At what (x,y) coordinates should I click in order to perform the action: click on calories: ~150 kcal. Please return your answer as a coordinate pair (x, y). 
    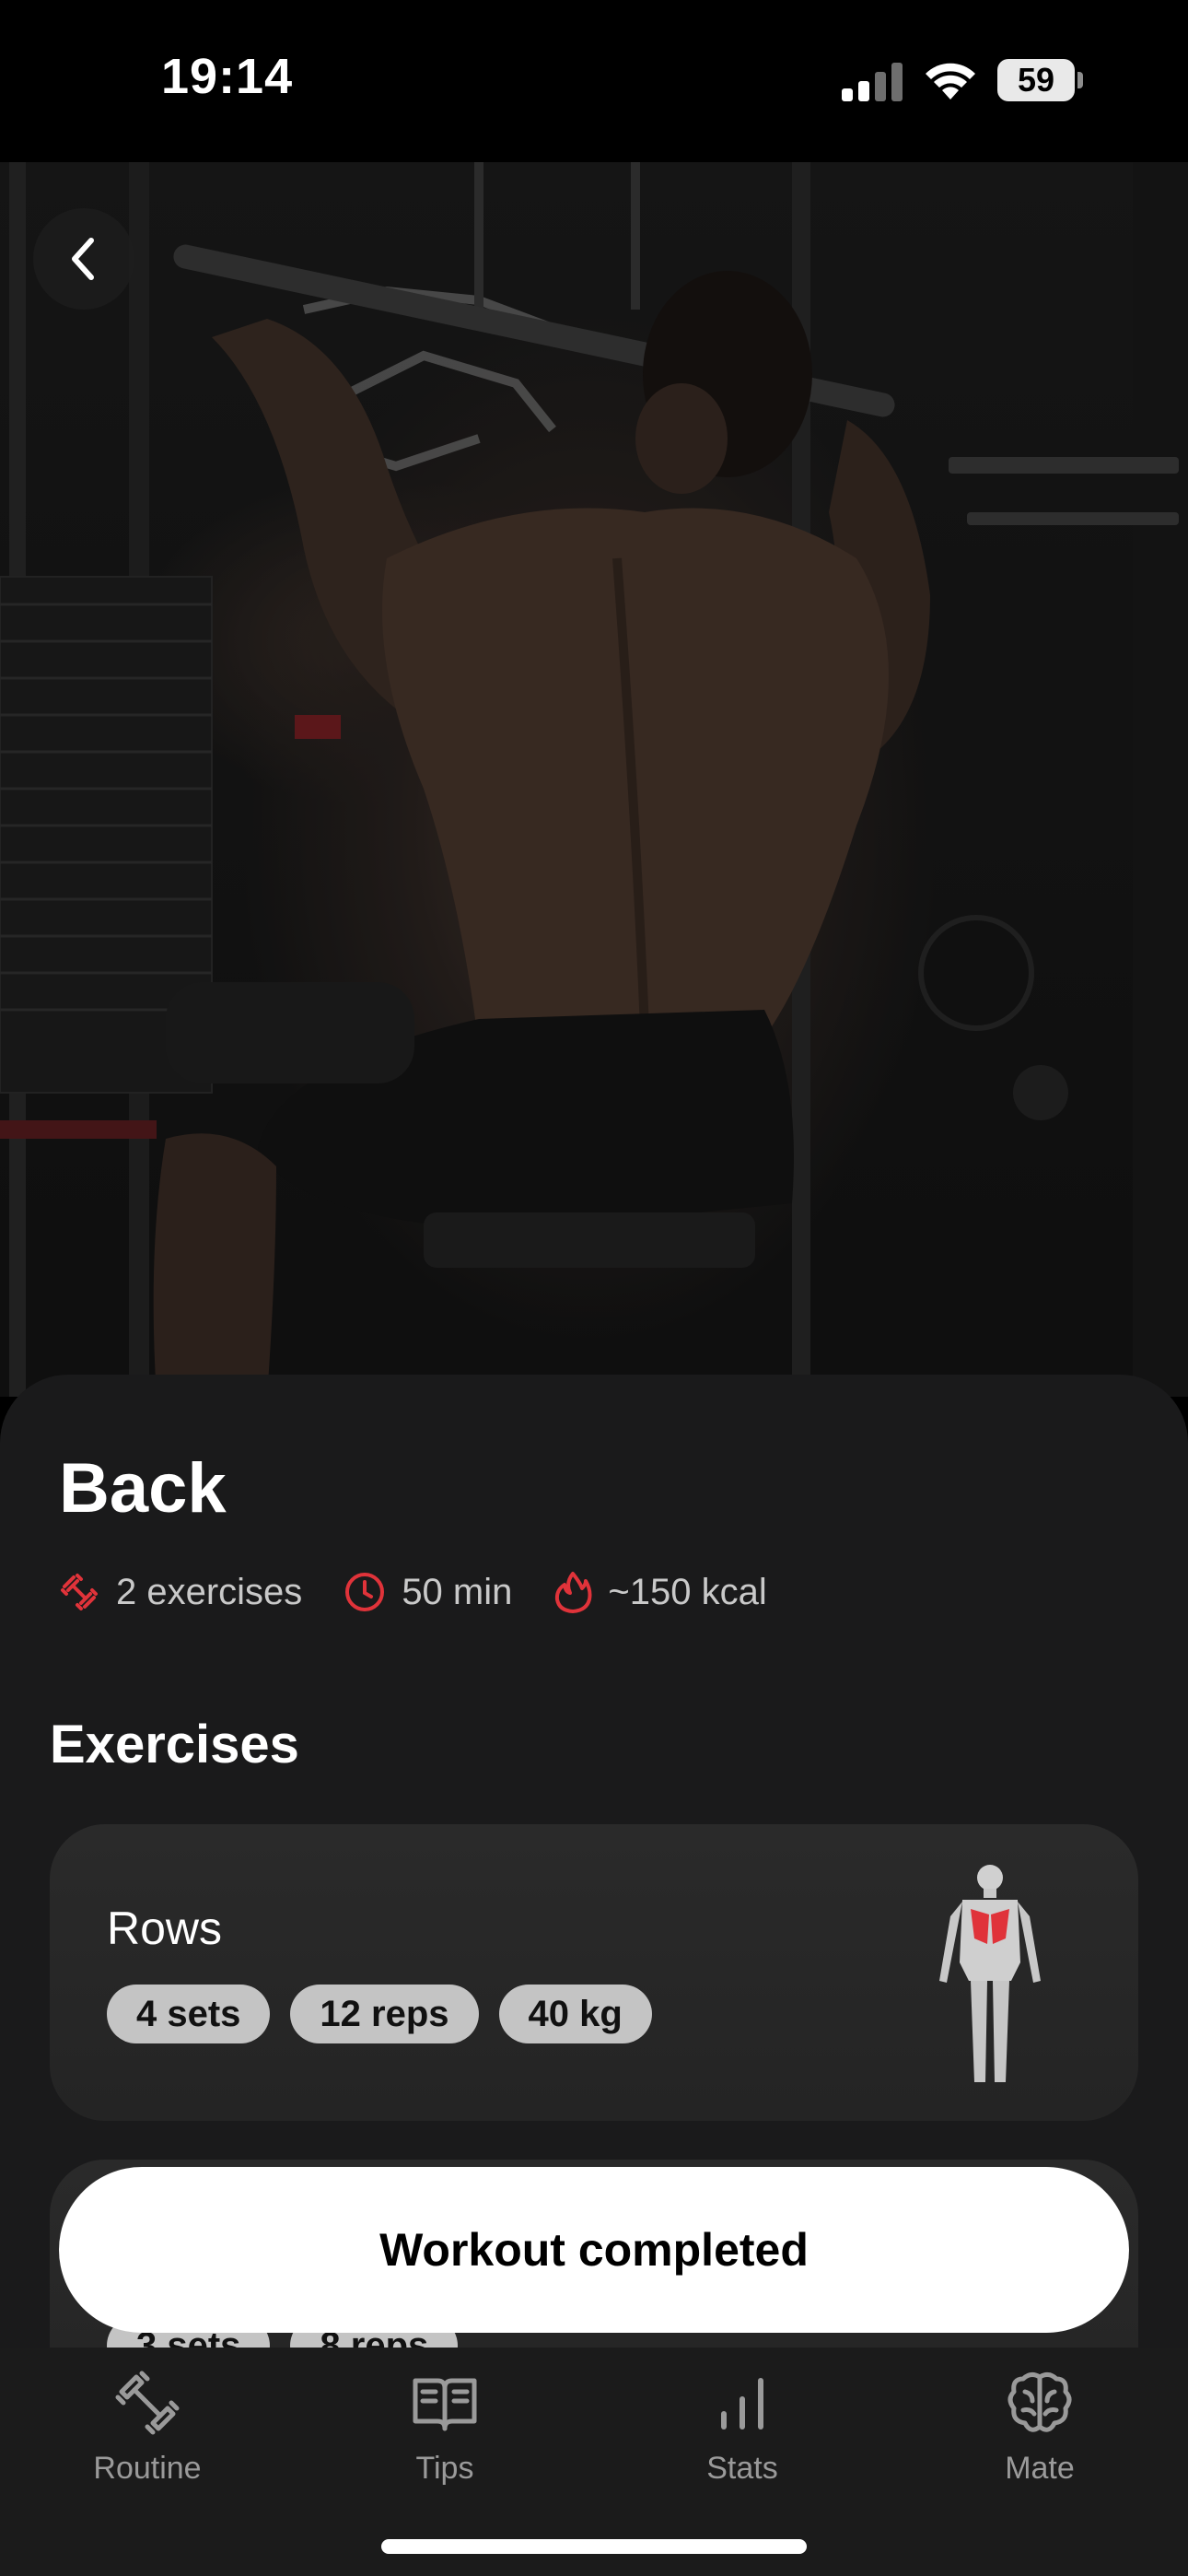
    Looking at the image, I should click on (660, 1592).